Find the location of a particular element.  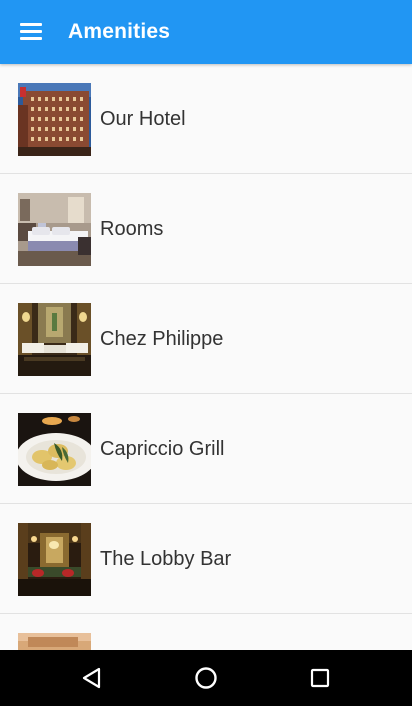

system-navigation-bar is located at coordinates (206, 678).